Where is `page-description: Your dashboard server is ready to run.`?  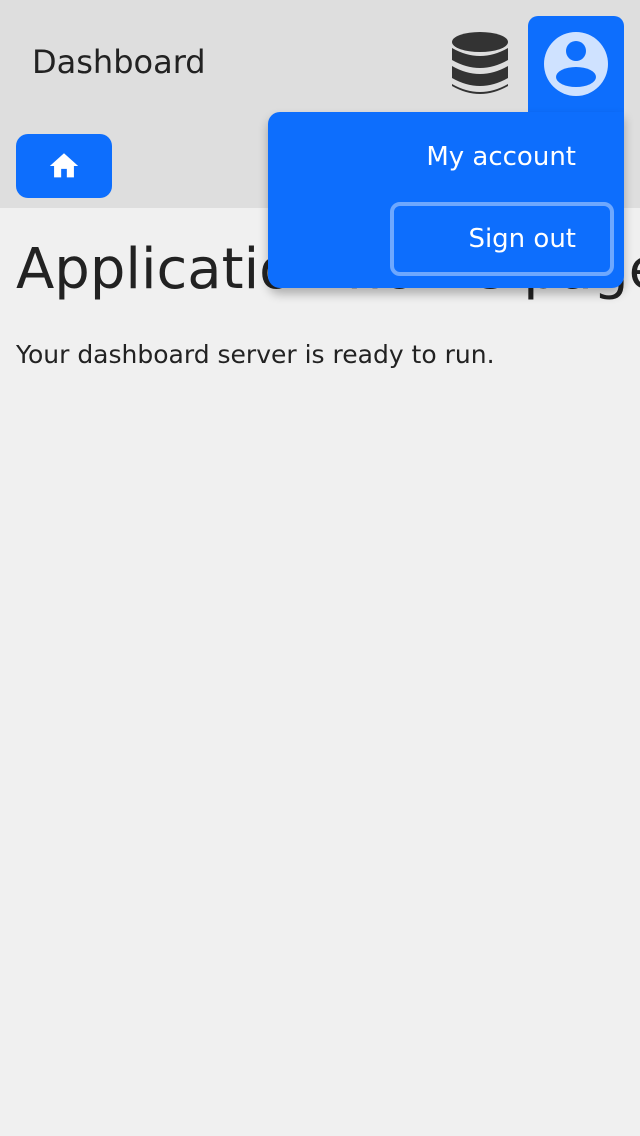 page-description: Your dashboard server is ready to run. is located at coordinates (255, 354).